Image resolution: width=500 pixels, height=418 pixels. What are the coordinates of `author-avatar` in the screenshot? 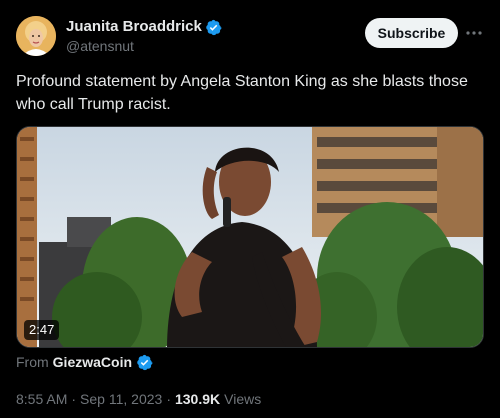 It's located at (36, 36).